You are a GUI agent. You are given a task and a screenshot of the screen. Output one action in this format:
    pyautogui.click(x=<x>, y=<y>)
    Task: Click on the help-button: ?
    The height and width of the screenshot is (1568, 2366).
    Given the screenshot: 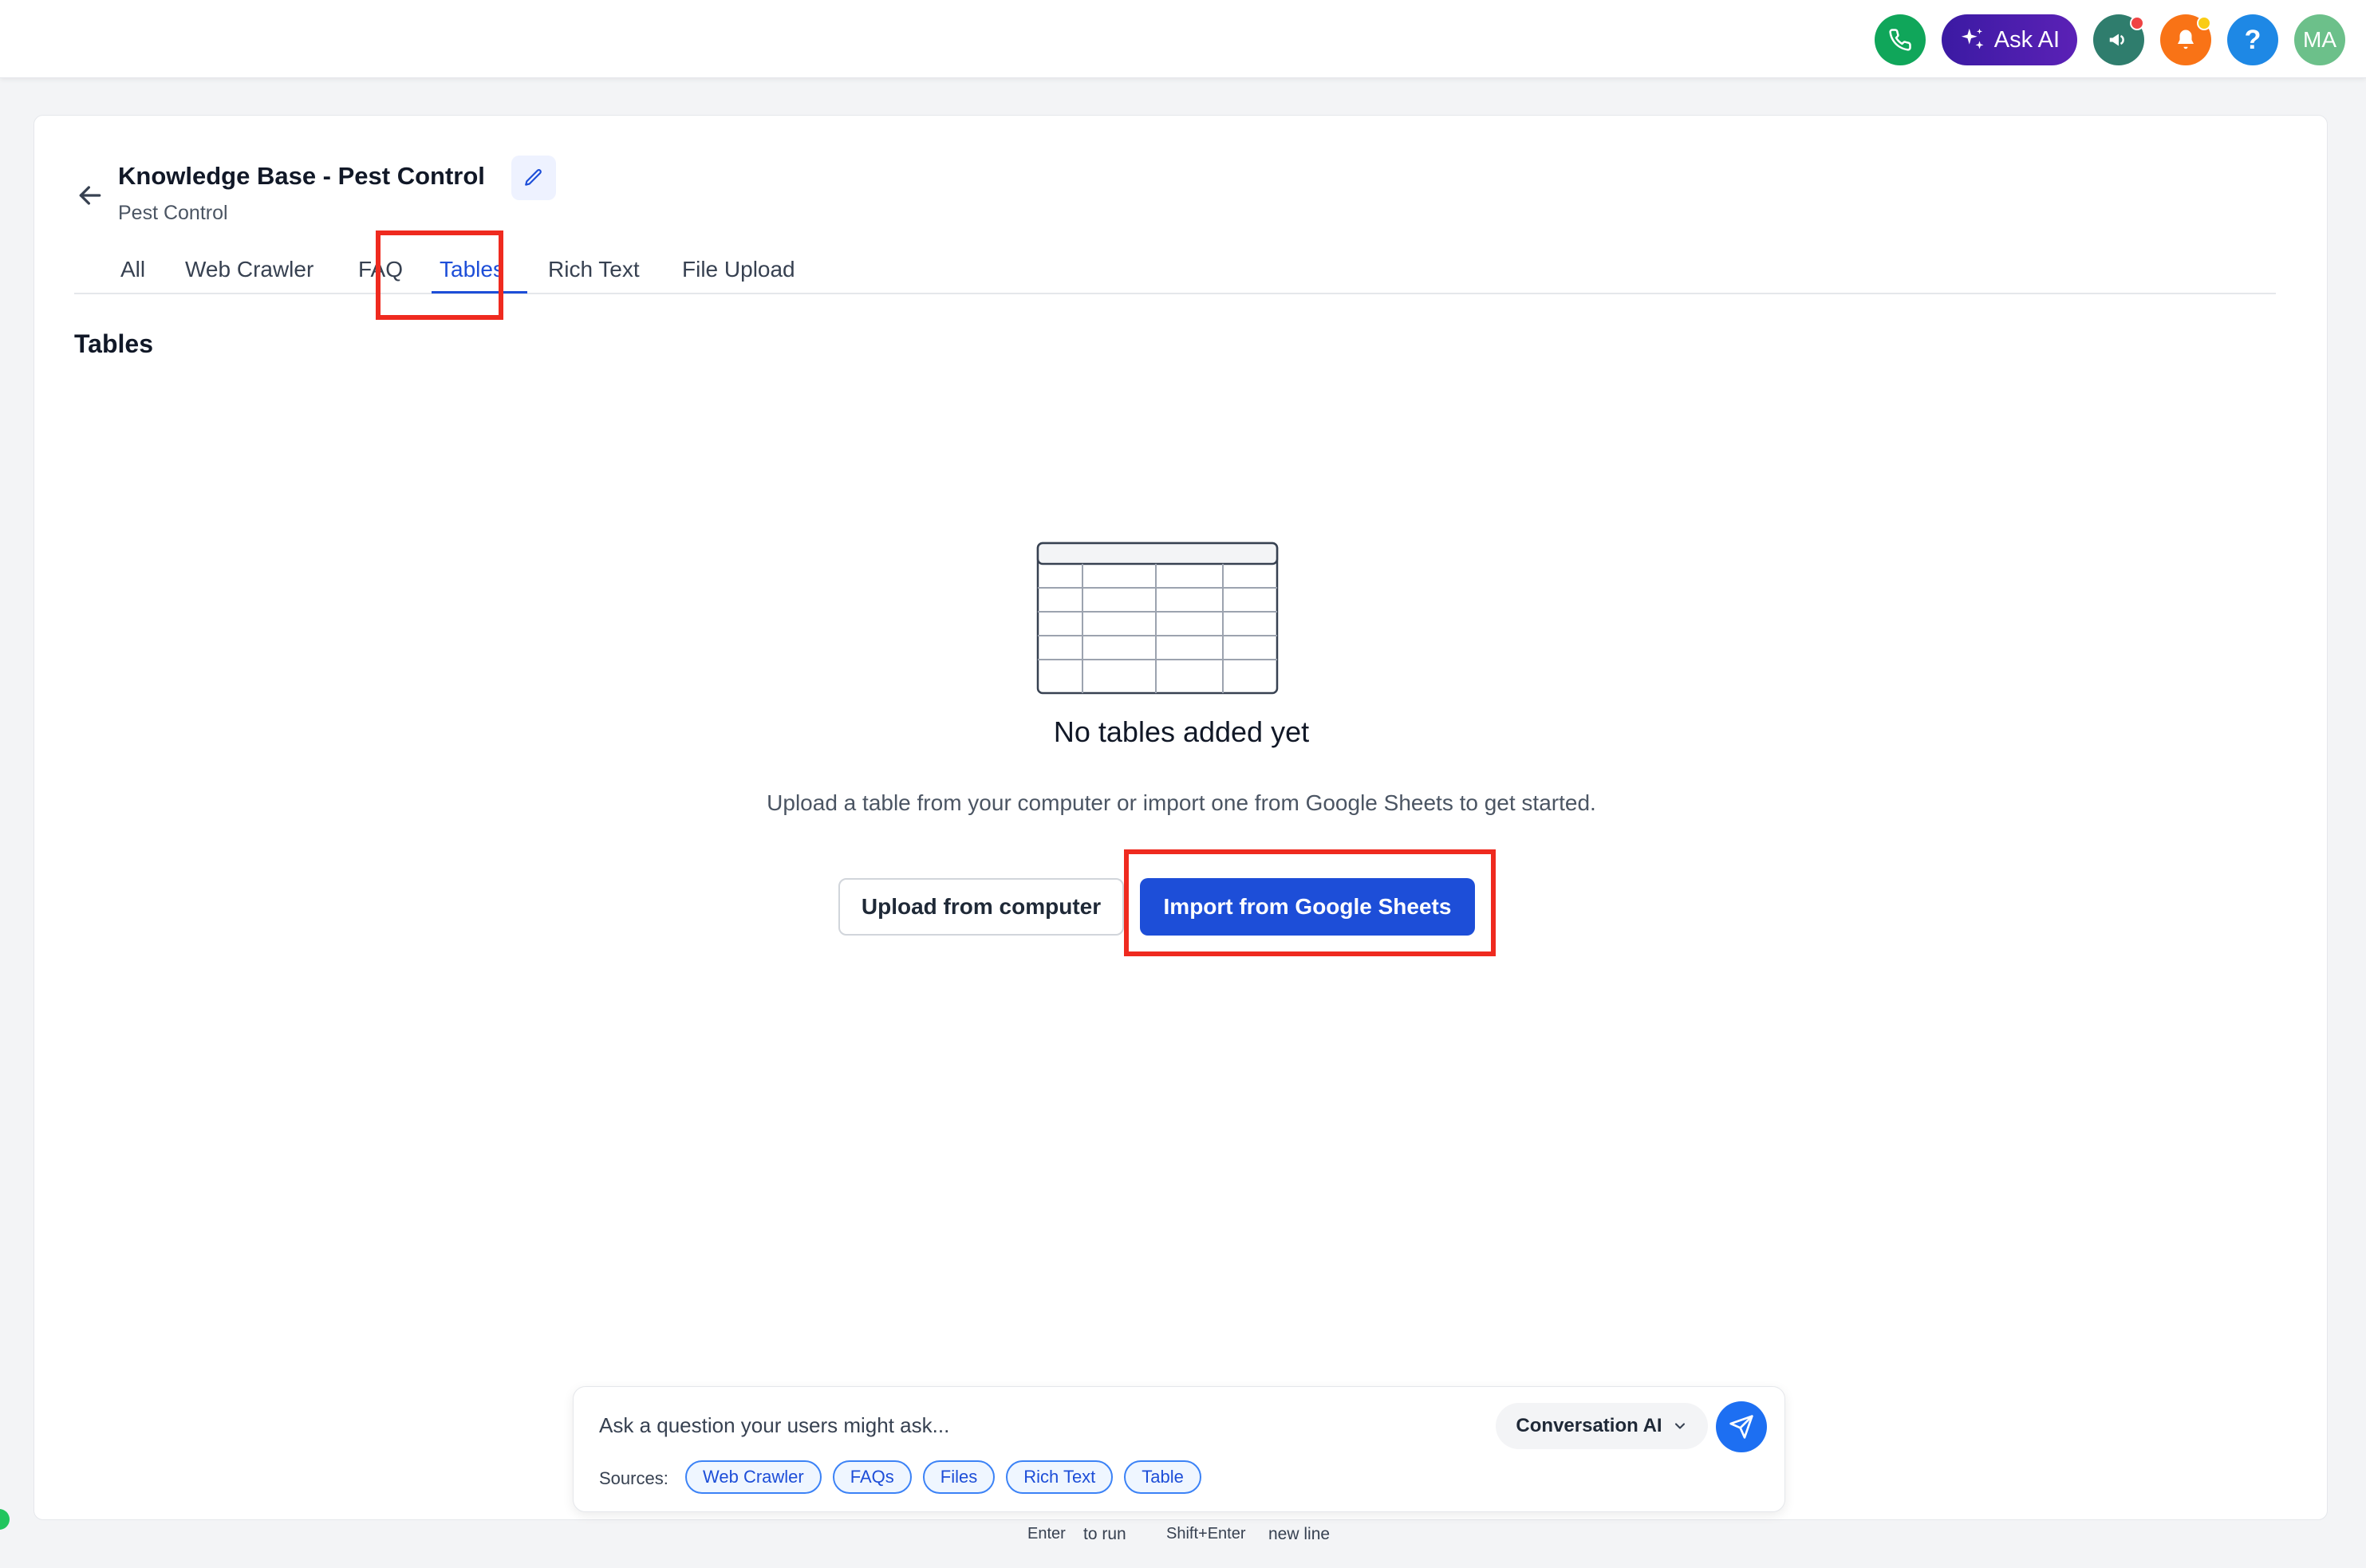 What is the action you would take?
    pyautogui.click(x=2252, y=39)
    